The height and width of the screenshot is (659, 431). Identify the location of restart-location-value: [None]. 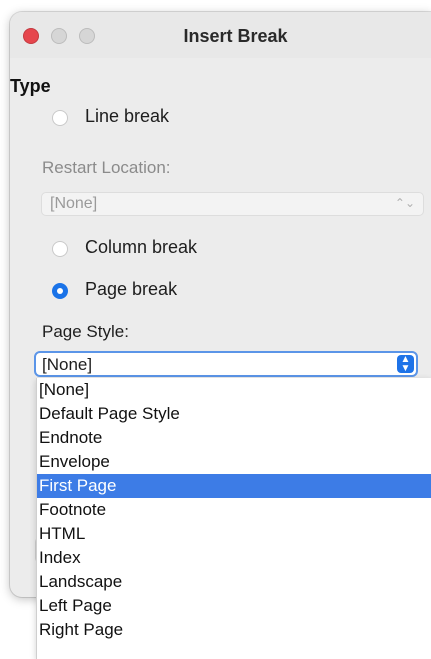
(74, 203).